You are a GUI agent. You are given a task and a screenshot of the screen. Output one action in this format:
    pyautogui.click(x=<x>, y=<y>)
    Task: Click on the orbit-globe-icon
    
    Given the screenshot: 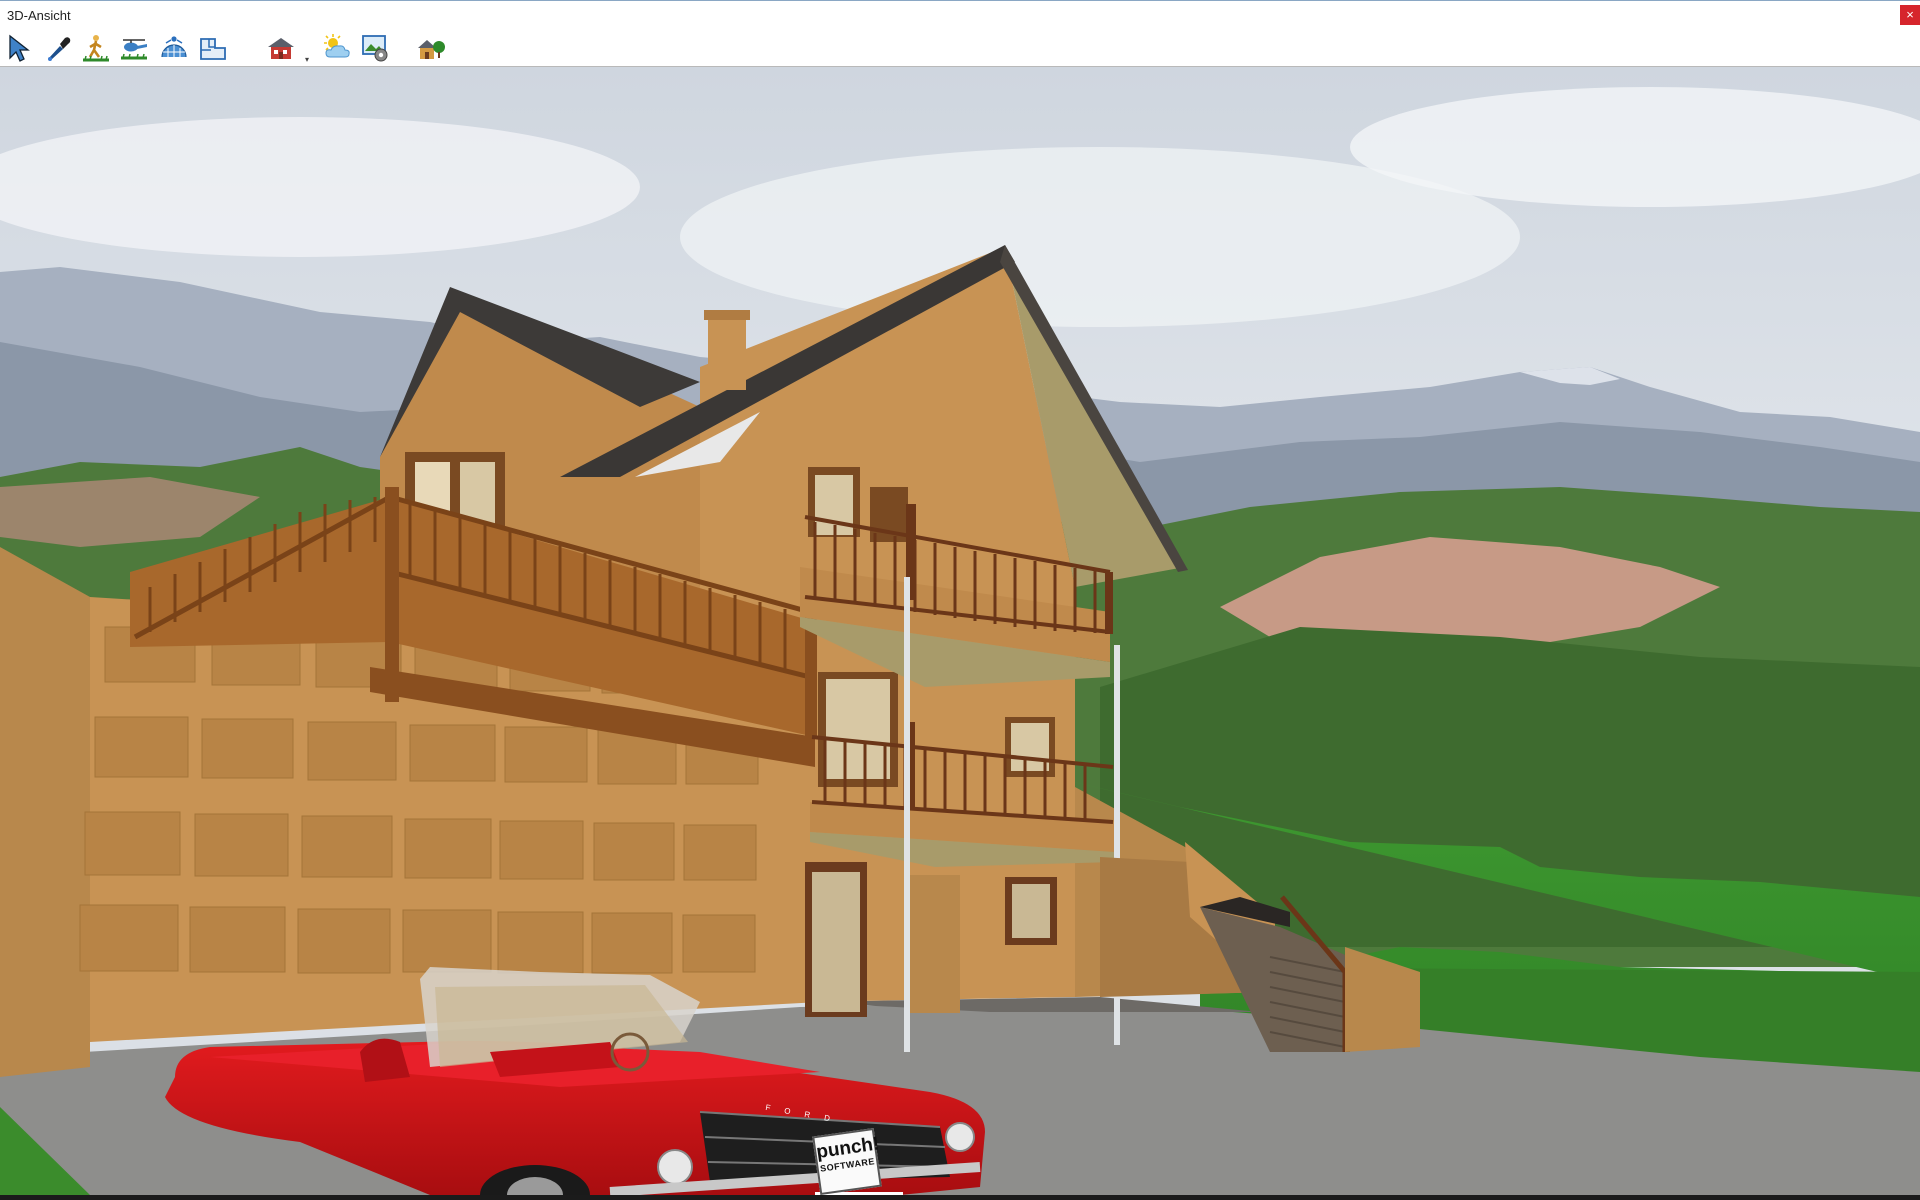 What is the action you would take?
    pyautogui.click(x=174, y=47)
    